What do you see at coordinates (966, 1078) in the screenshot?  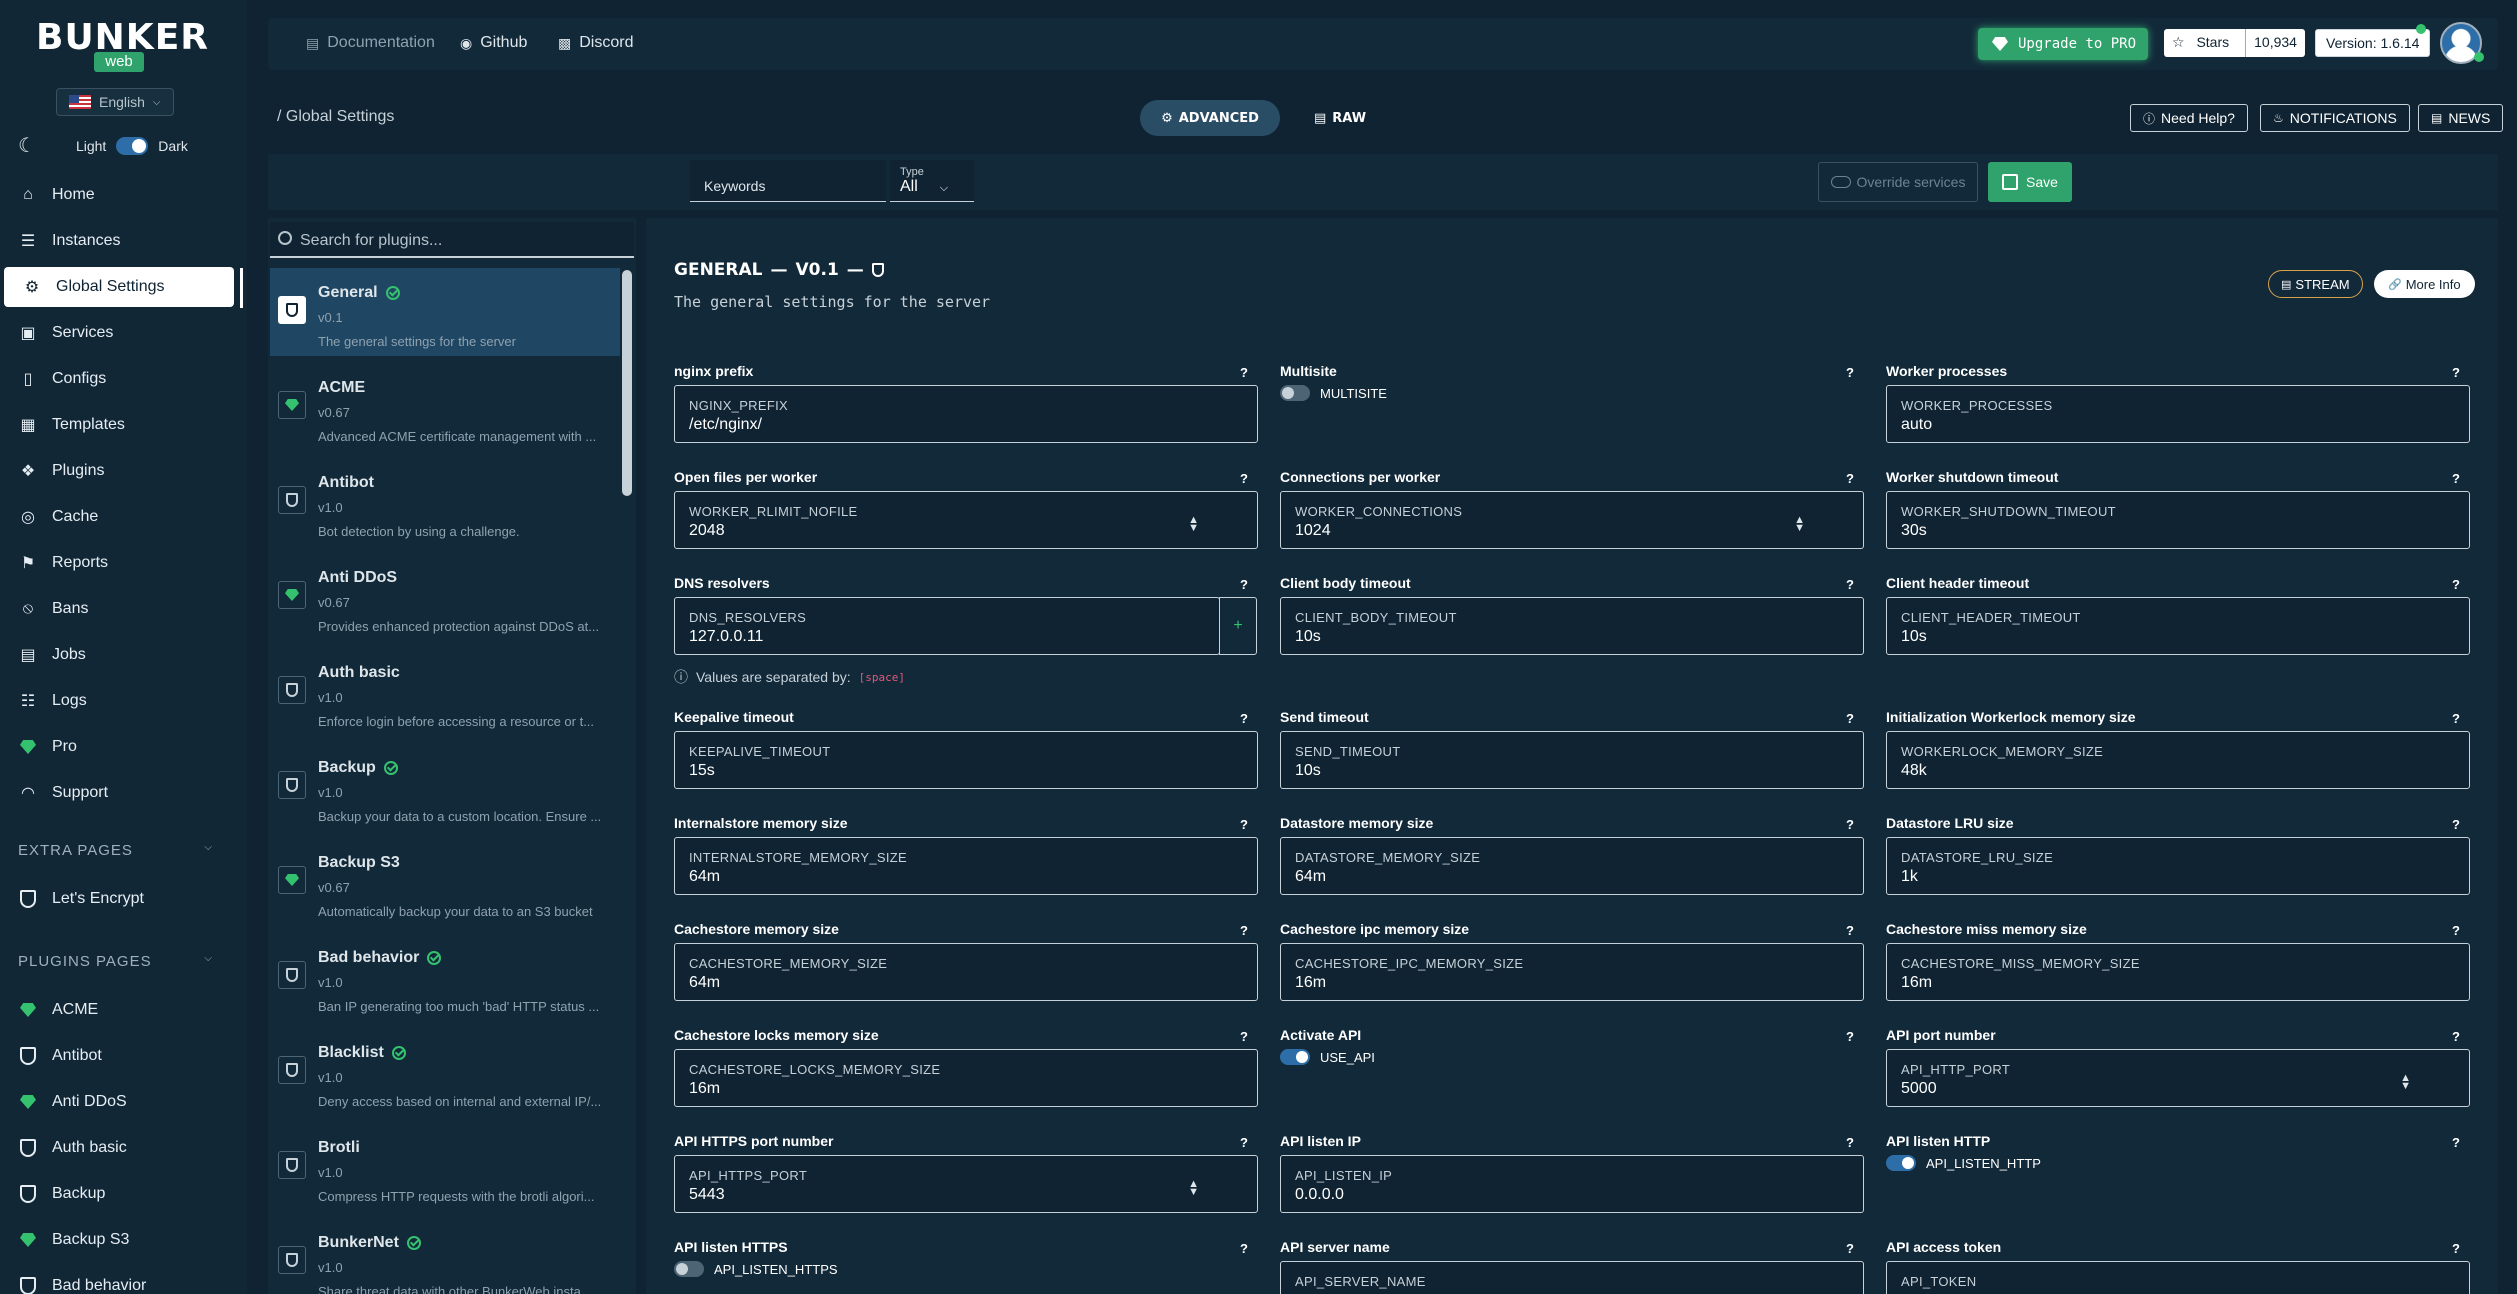 I see `cachestore-locks-memory-size-input: CACHESTORE_LOCKS_MEMORY_SIZE 16m` at bounding box center [966, 1078].